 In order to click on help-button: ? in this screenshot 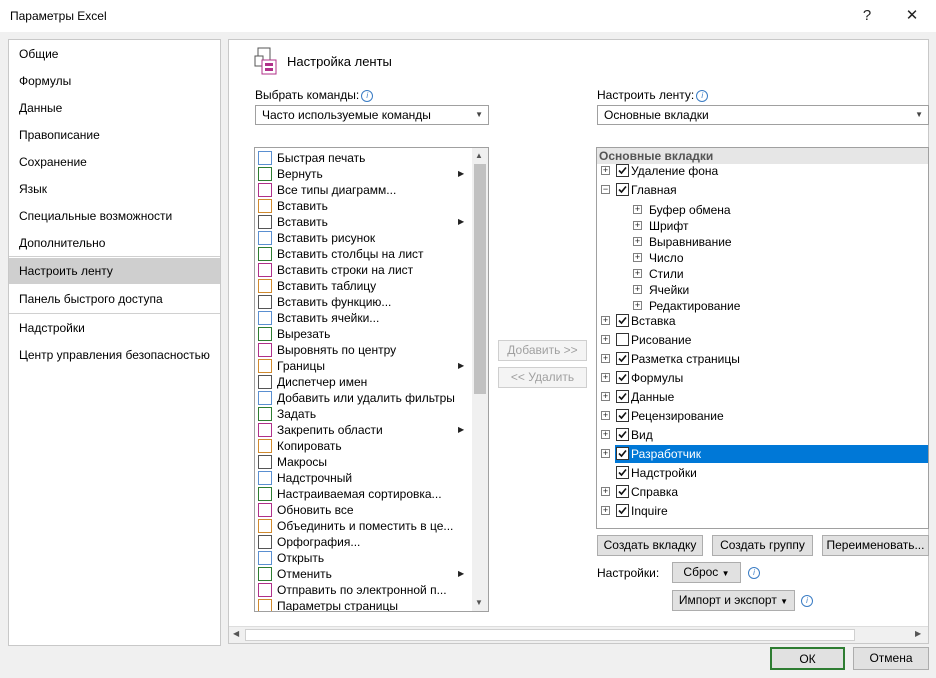, I will do `click(867, 16)`.